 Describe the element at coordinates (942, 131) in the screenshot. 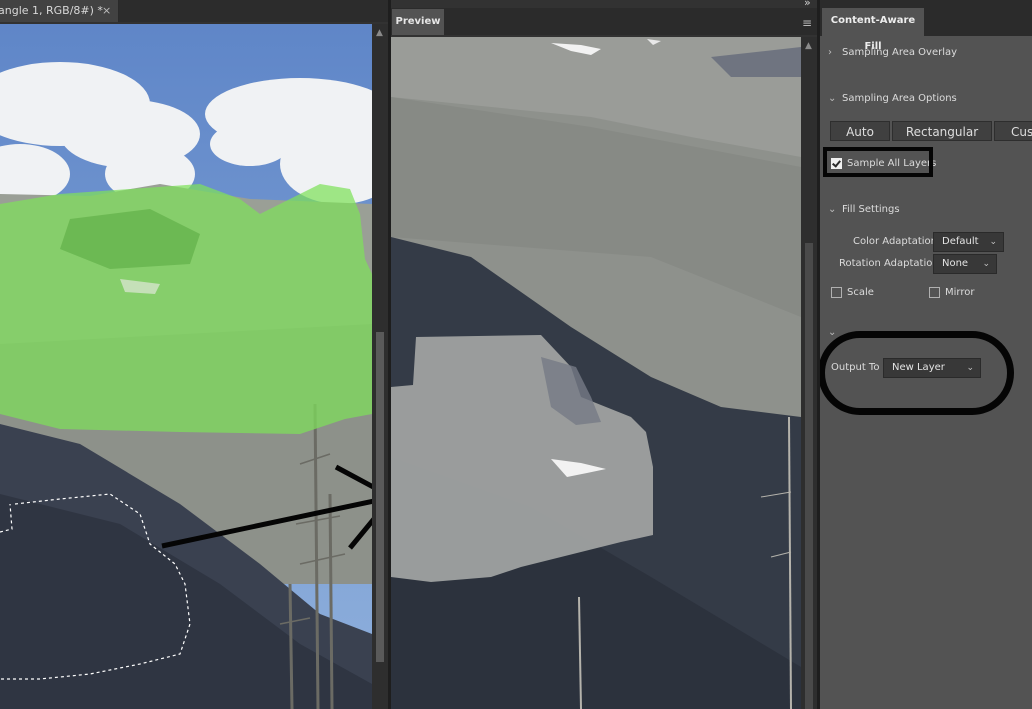

I see `sampling-mode-rectangular: Rectangular` at that location.